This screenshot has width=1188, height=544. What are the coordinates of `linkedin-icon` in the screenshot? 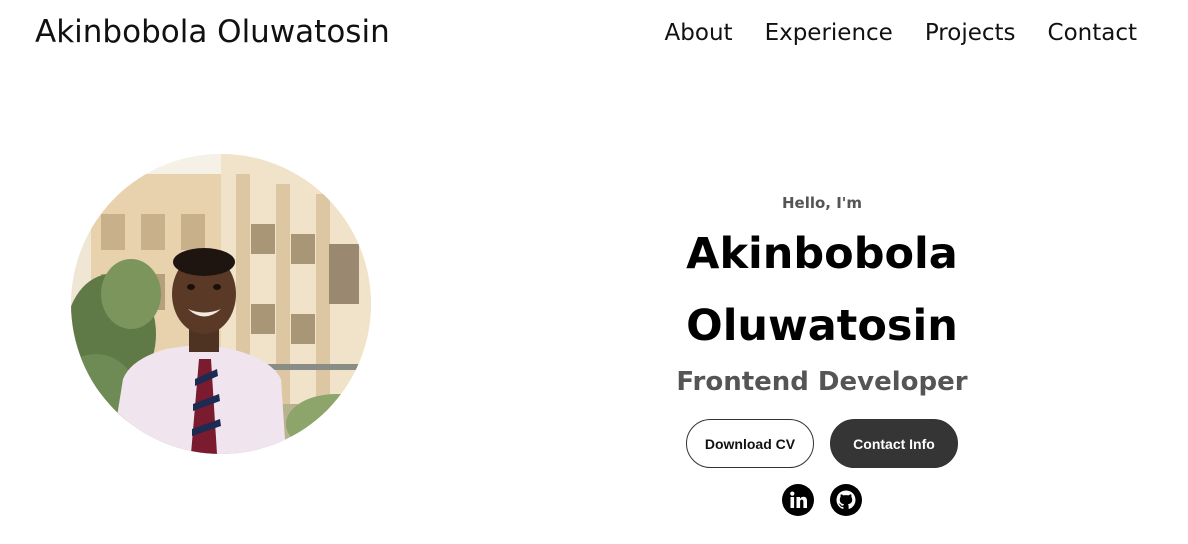 It's located at (798, 500).